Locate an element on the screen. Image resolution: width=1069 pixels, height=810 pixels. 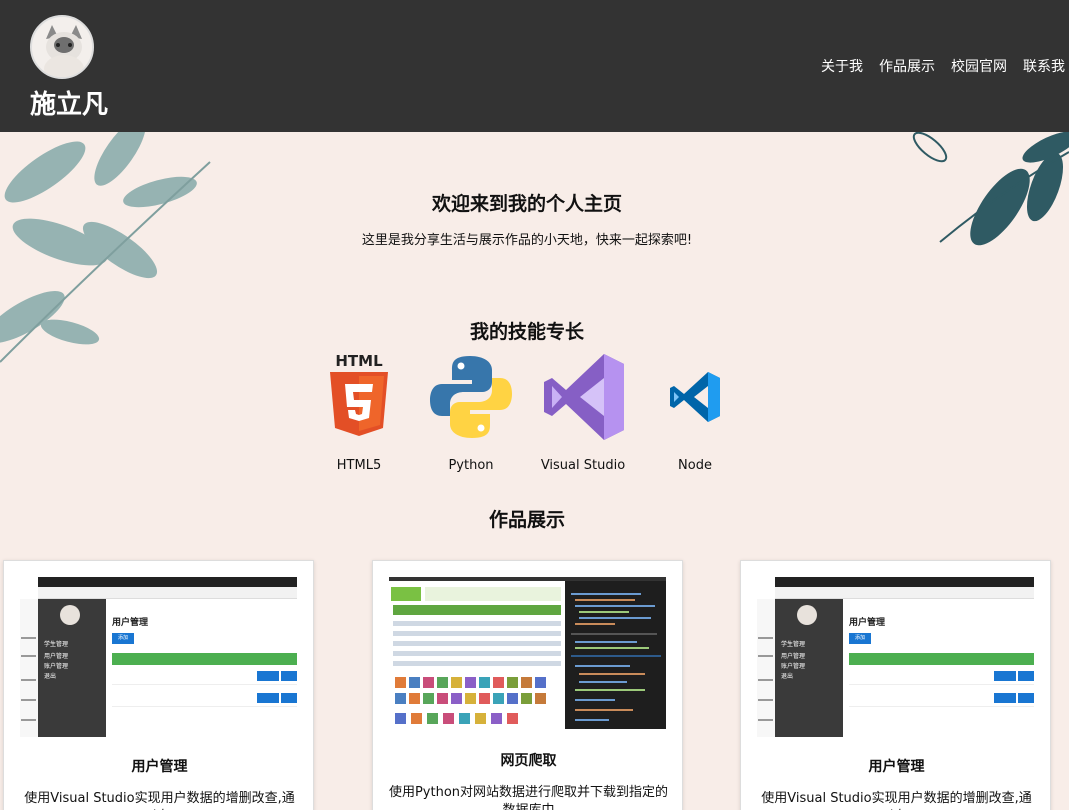
vscode-icon is located at coordinates (695, 397).